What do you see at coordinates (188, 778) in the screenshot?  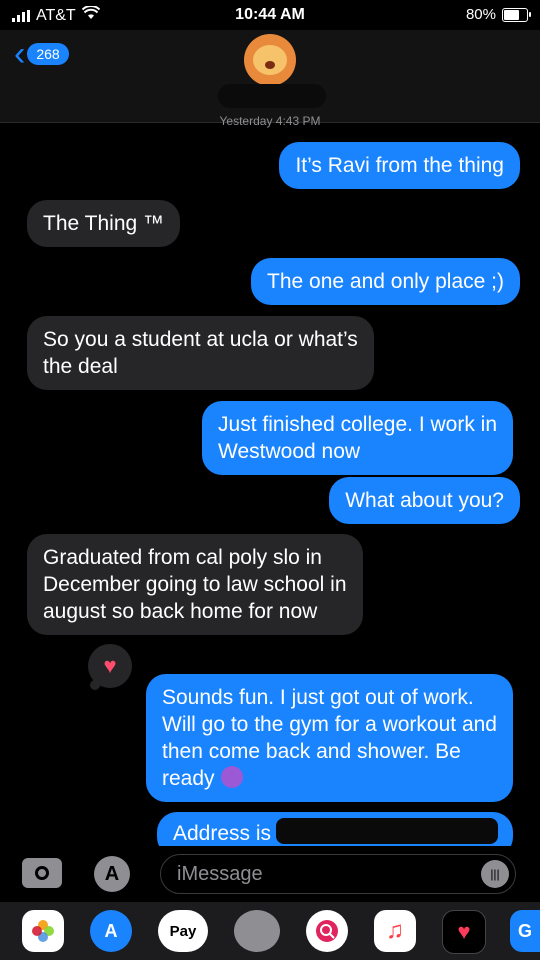 I see `message-text: ready` at bounding box center [188, 778].